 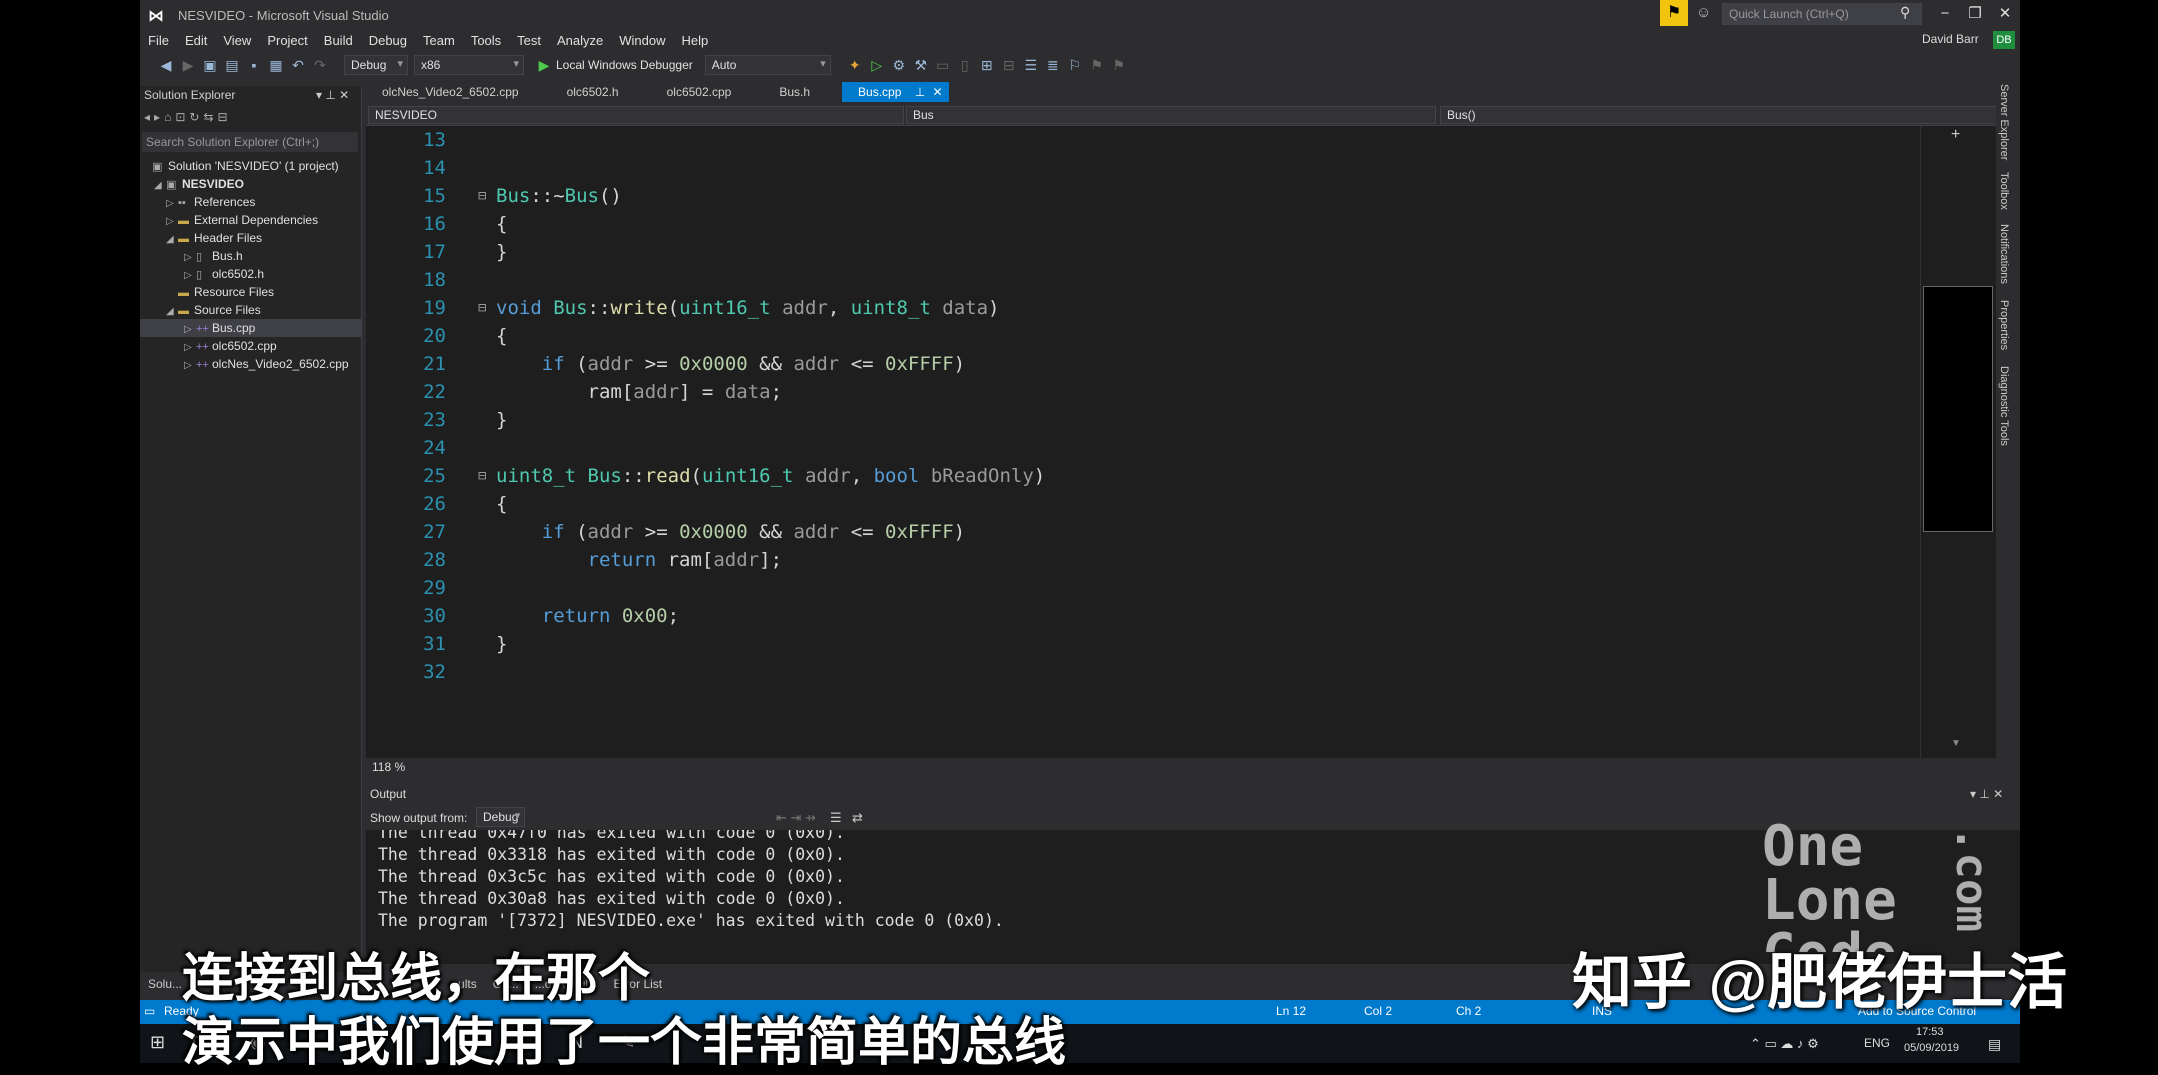 I want to click on menu-window: Window, so click(x=642, y=41).